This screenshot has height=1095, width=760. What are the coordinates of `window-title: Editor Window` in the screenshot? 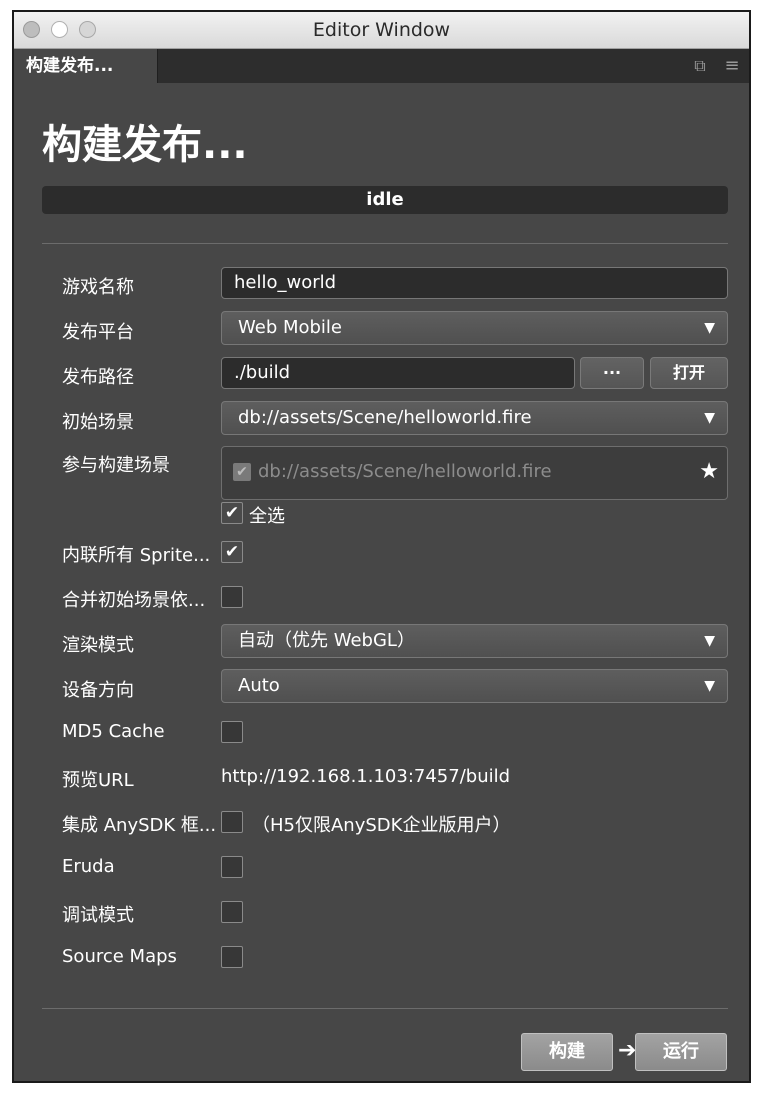 It's located at (381, 30).